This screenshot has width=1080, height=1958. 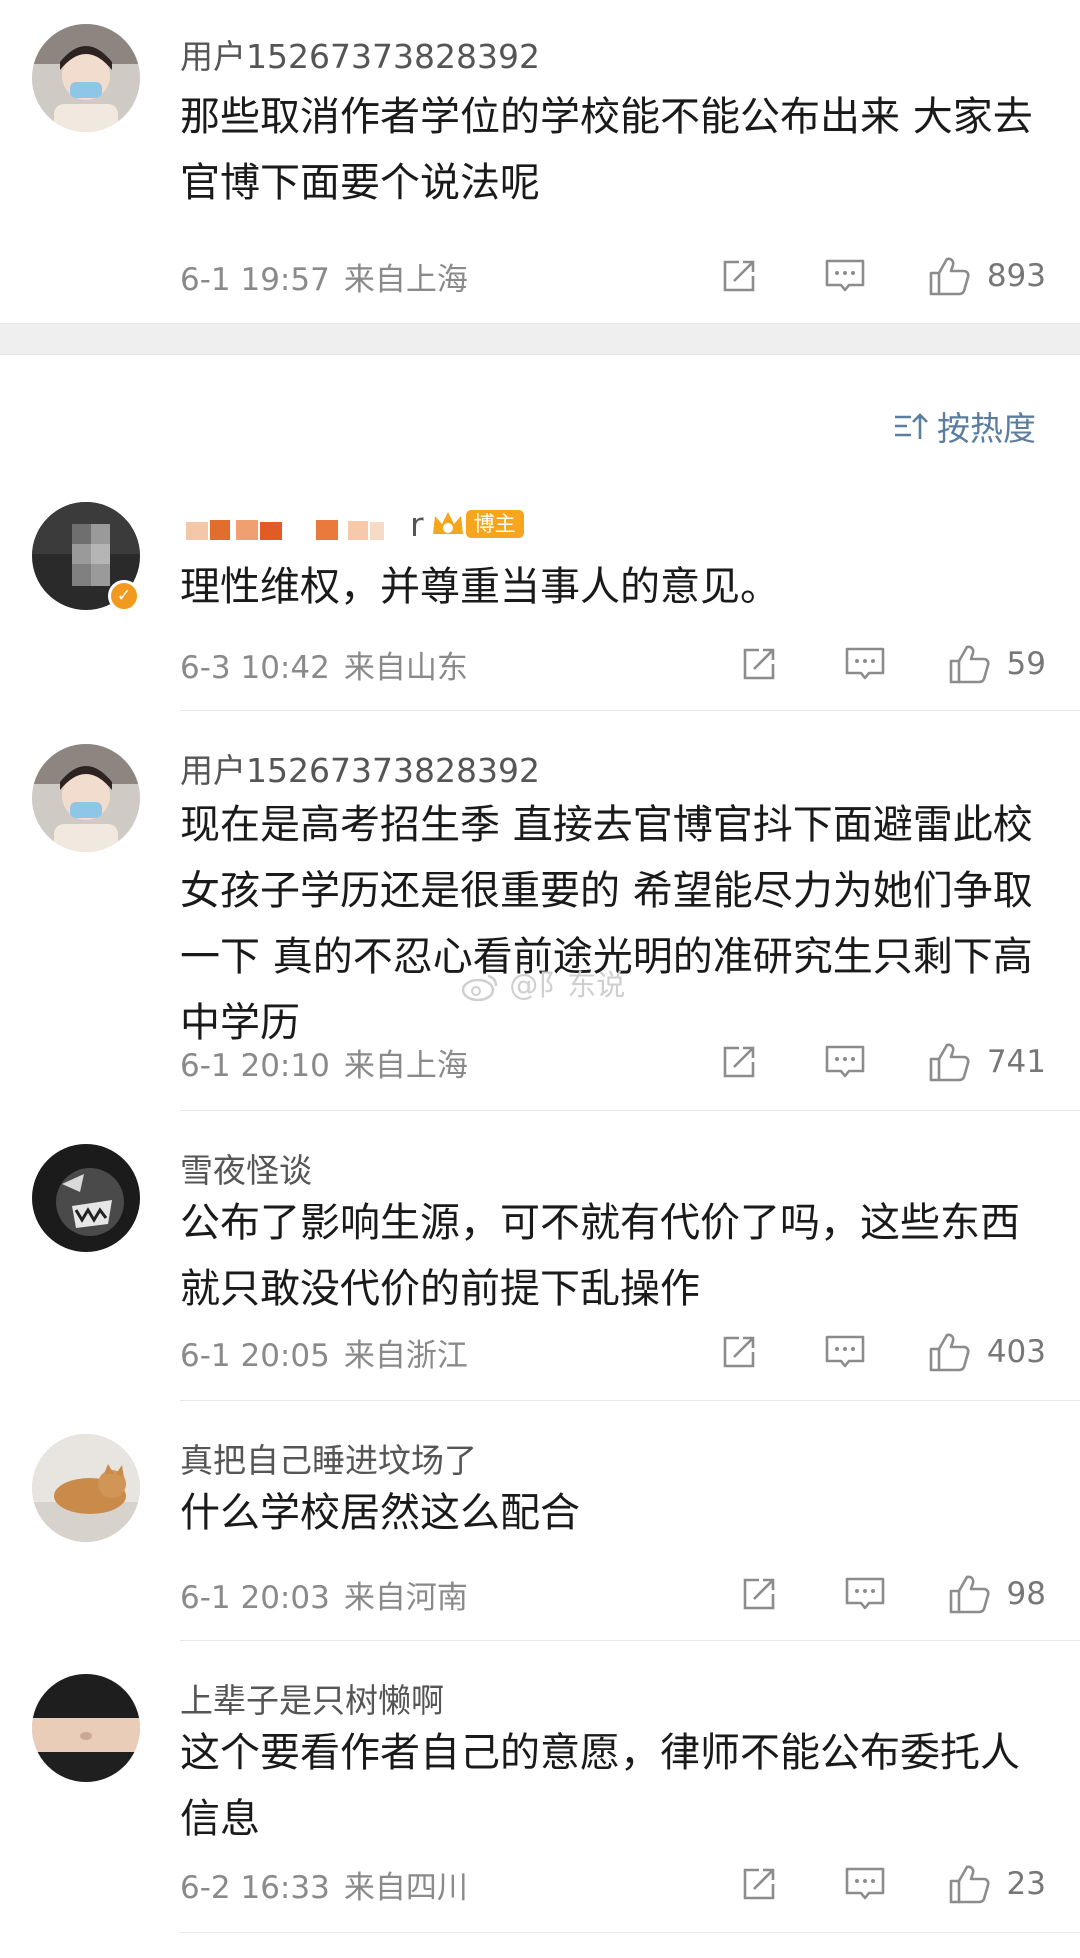 What do you see at coordinates (494, 524) in the screenshot?
I see `badge-label: 博主` at bounding box center [494, 524].